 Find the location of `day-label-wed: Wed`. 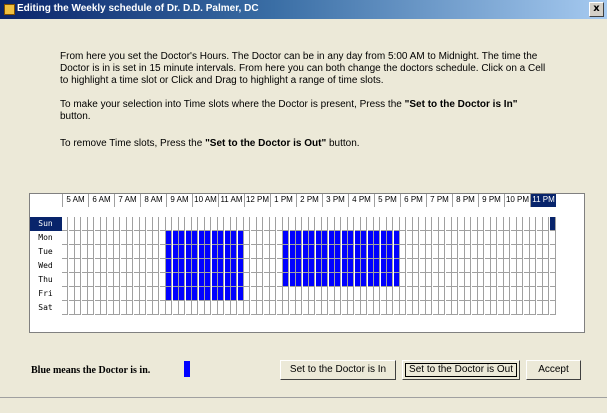

day-label-wed: Wed is located at coordinates (45, 266).